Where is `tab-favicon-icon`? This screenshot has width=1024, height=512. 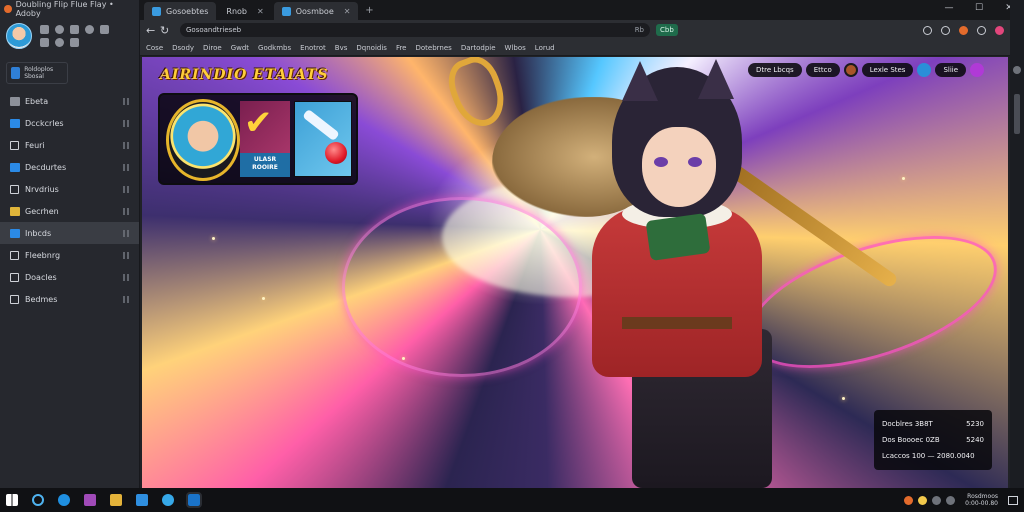
tab-favicon-icon is located at coordinates (156, 11).